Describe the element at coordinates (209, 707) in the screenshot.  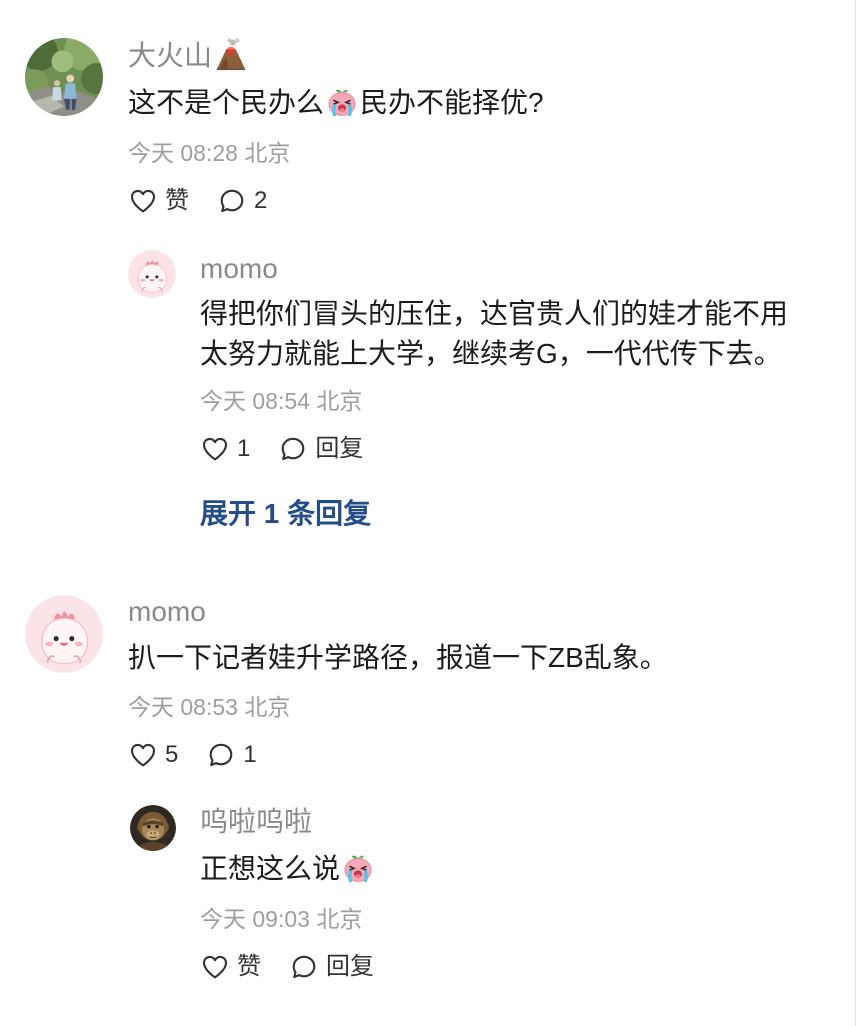
I see `comment-timestamp: 今天 08:53 北京` at that location.